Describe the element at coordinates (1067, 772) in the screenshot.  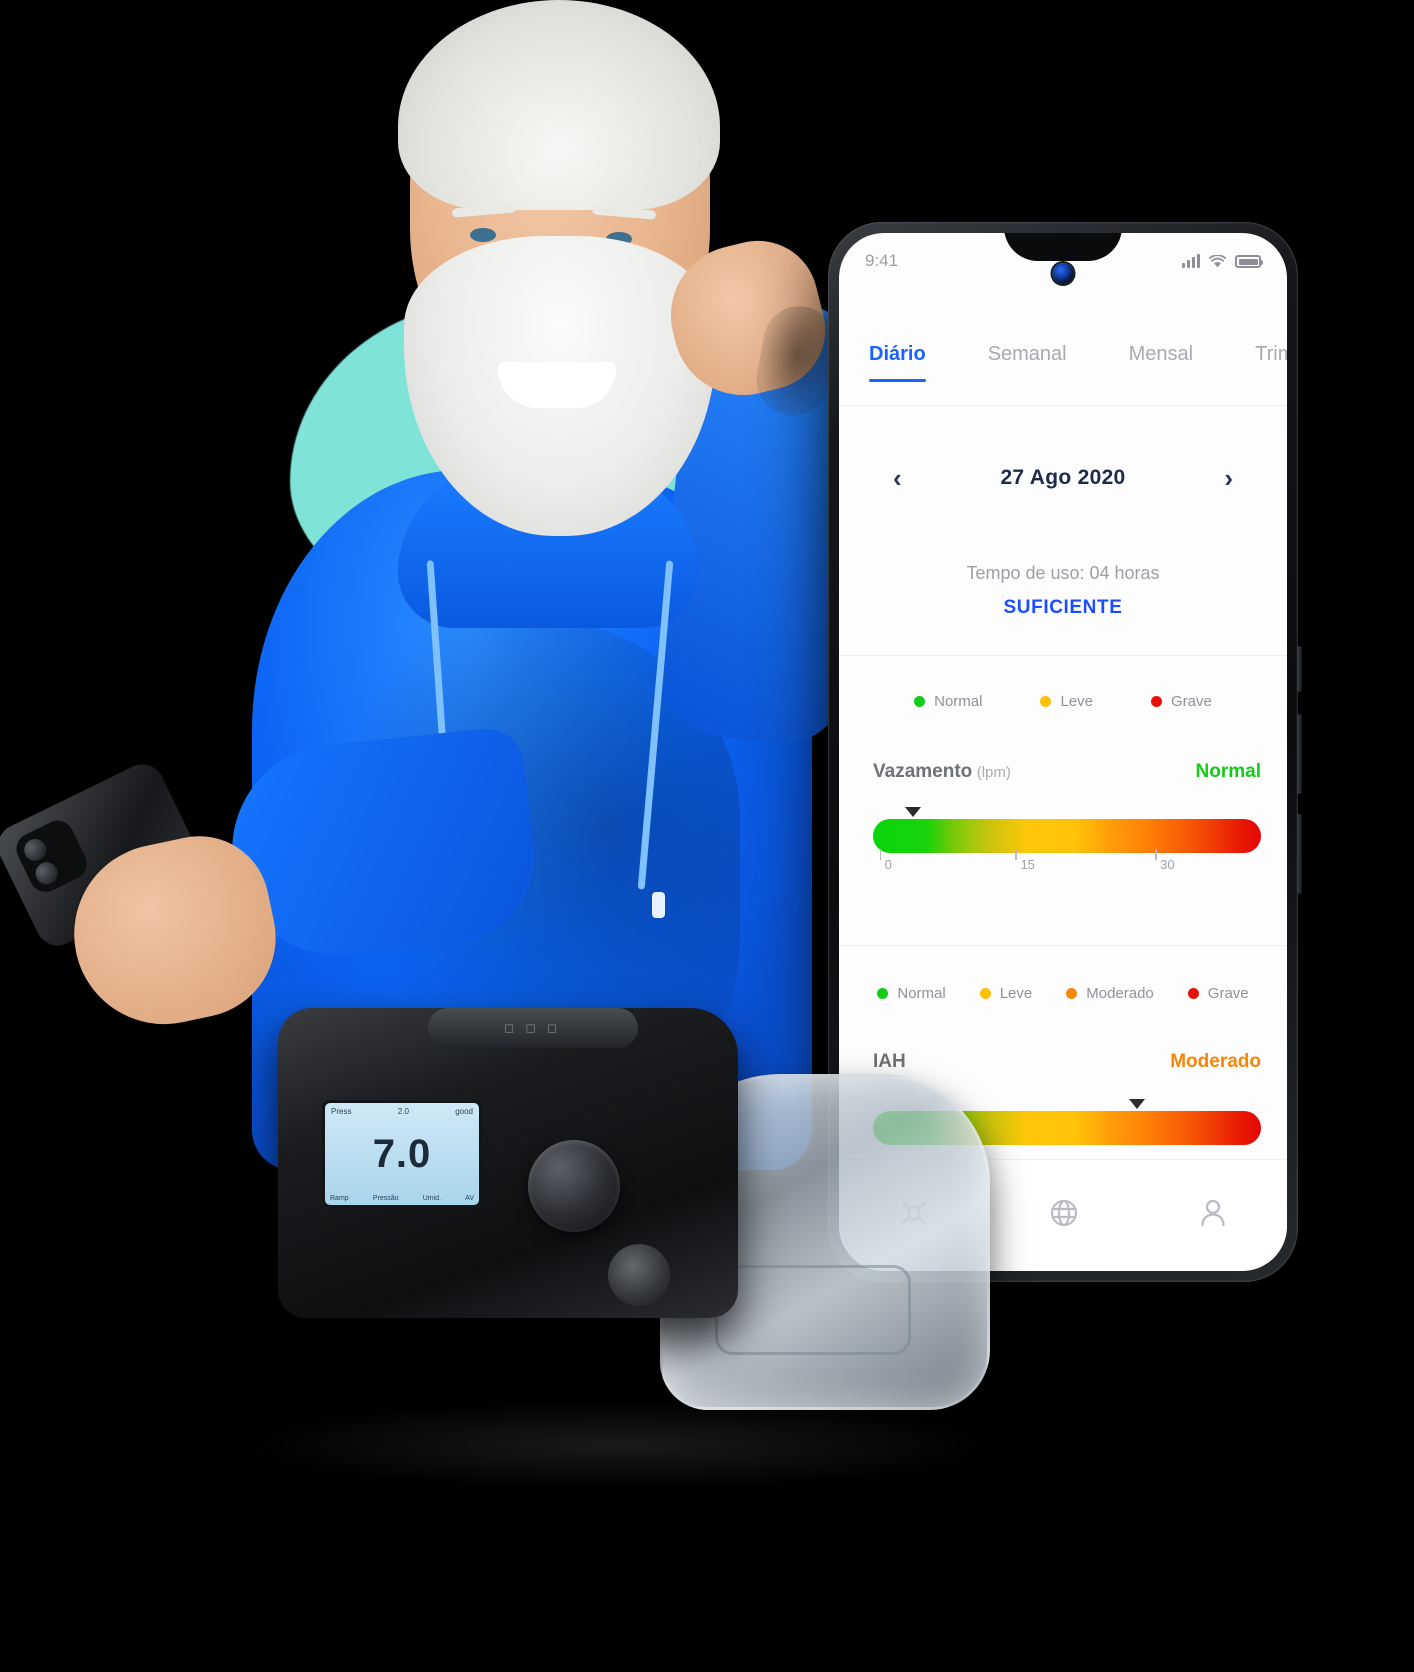
I see `metric-header-vazamento: Vazamento (lpm) Normal` at that location.